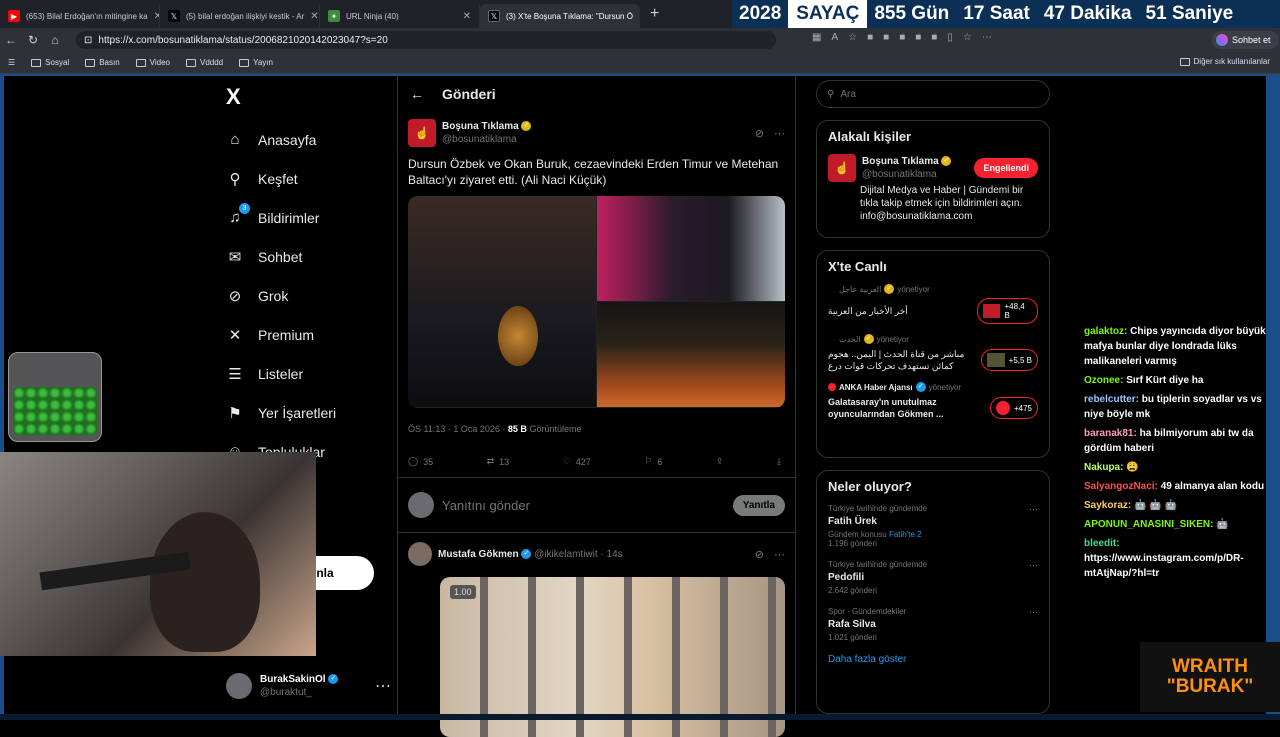 This screenshot has width=1280, height=737. I want to click on reply-input: Yanıtını gönder, so click(486, 505).